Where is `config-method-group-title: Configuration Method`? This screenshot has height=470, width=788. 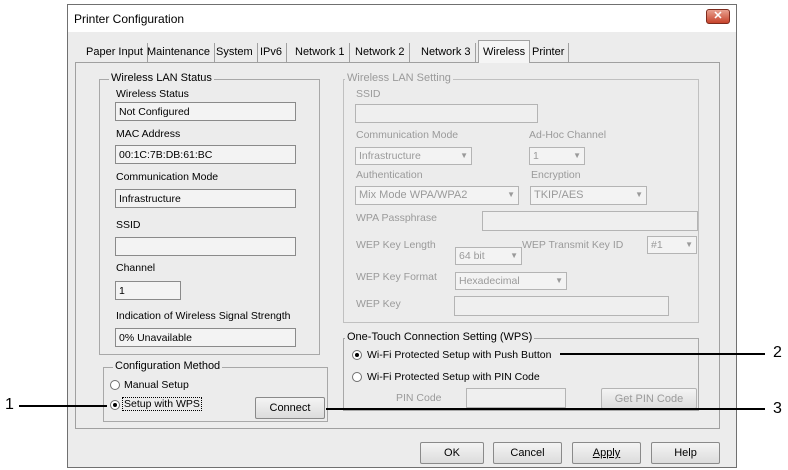 config-method-group-title: Configuration Method is located at coordinates (168, 366).